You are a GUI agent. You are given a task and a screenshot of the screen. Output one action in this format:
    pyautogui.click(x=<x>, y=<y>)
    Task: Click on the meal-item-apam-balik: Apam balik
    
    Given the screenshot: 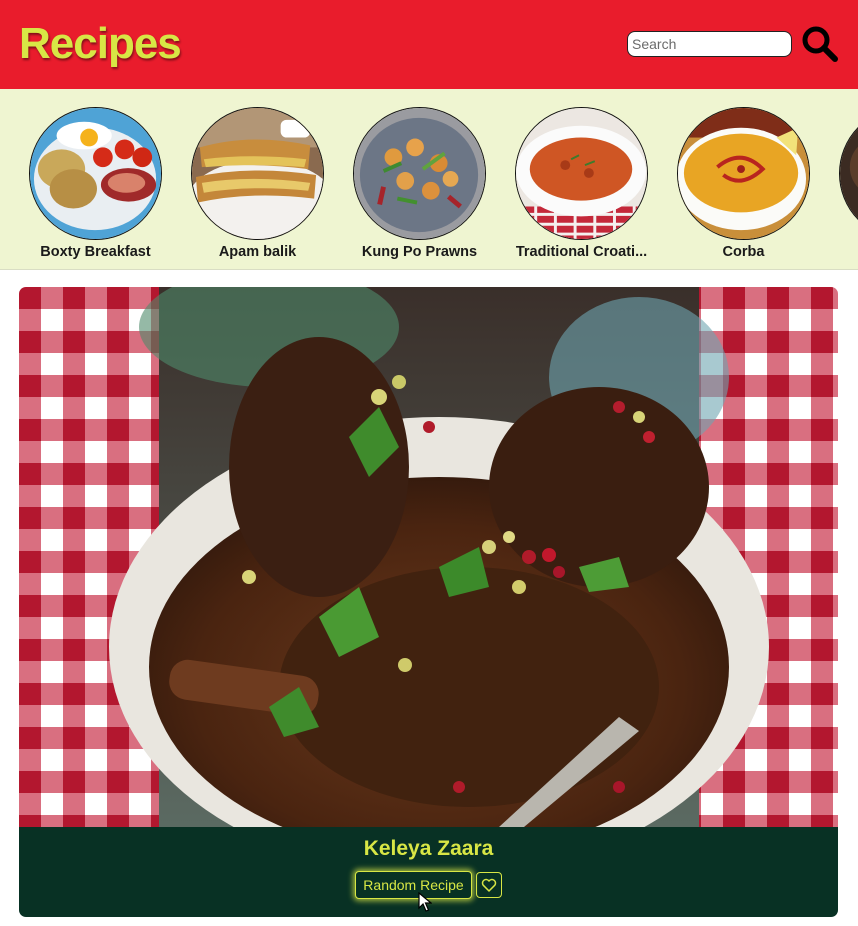 What is the action you would take?
    pyautogui.click(x=262, y=187)
    